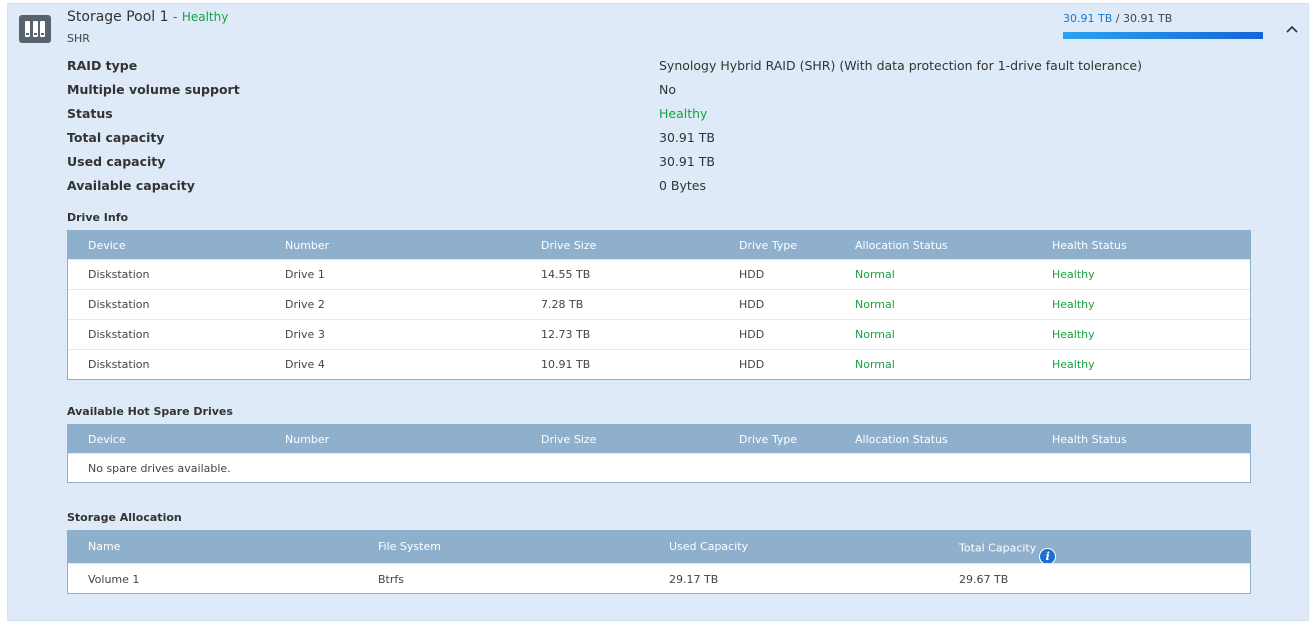 This screenshot has width=1314, height=627. I want to click on capacity-bar-fill, so click(1163, 35).